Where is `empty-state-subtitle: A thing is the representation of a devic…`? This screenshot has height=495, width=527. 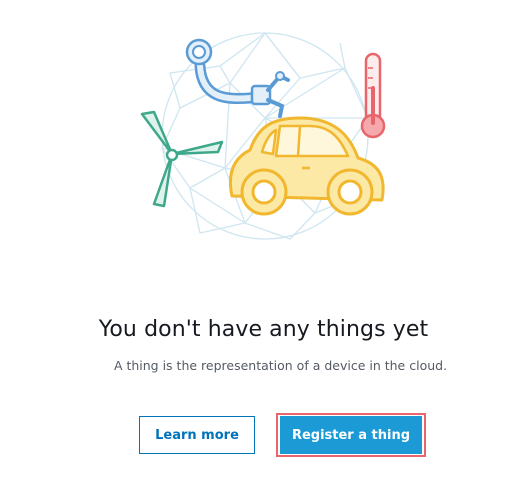
empty-state-subtitle: A thing is the representation of a devic… is located at coordinates (280, 365).